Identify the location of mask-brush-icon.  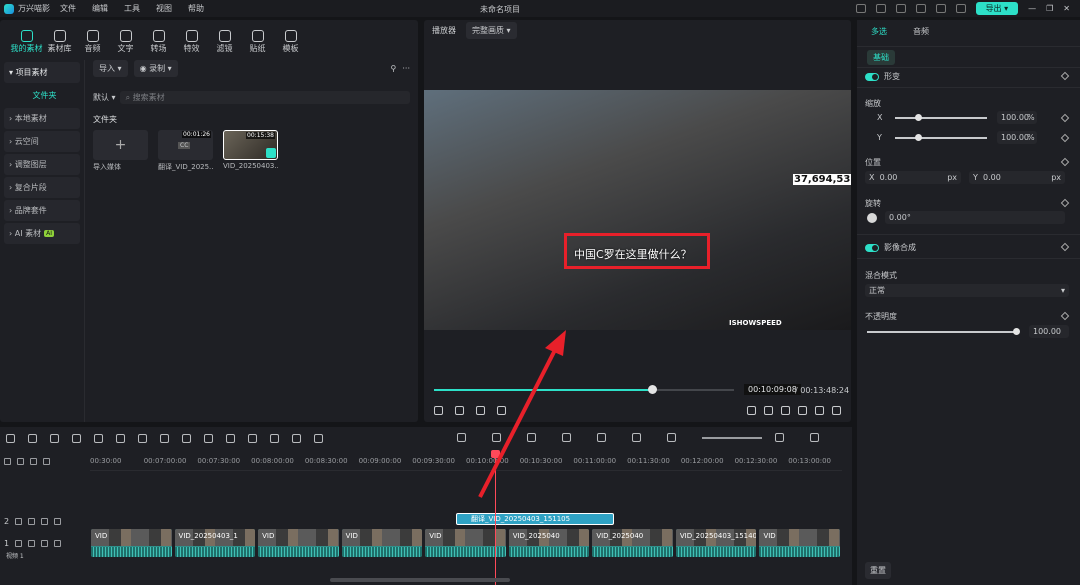
(252, 438).